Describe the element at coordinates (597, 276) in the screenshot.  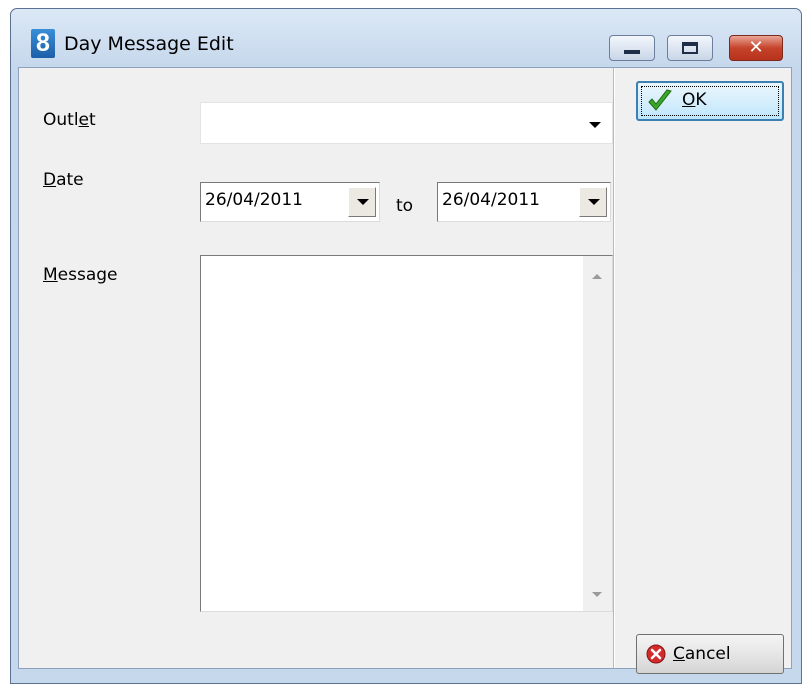
I see `scroll-up-icon` at that location.